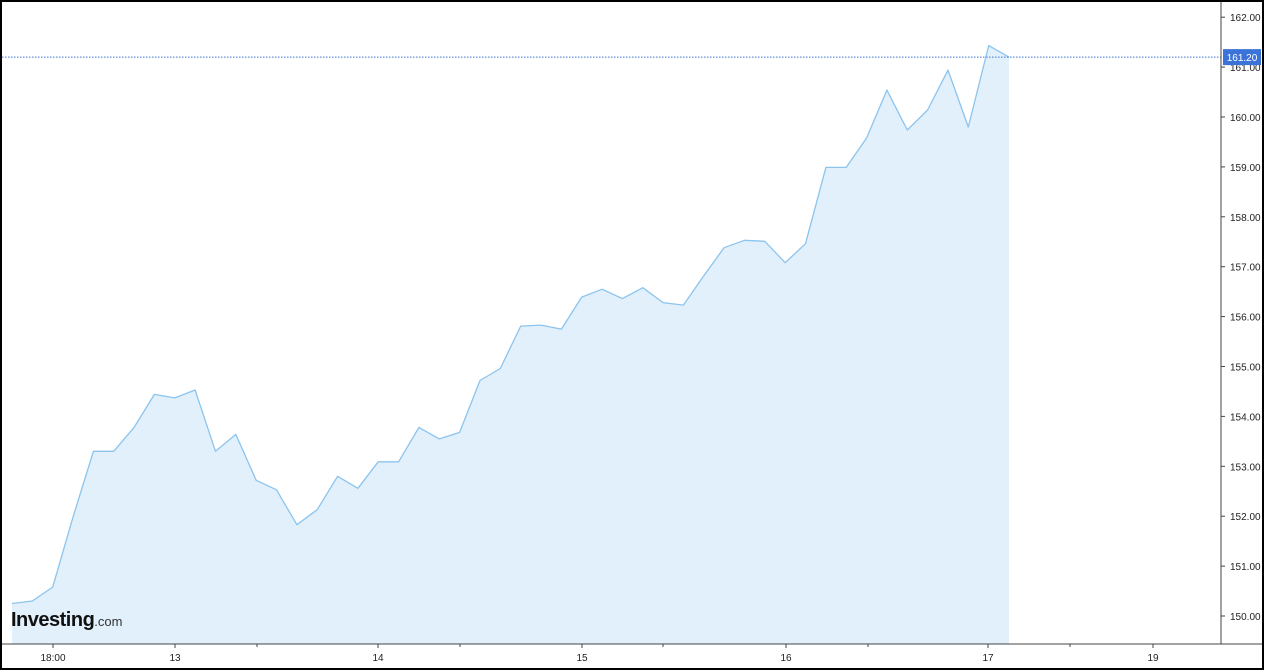 This screenshot has height=670, width=1264. Describe the element at coordinates (582, 658) in the screenshot. I see `x-tick-label: 15` at that location.